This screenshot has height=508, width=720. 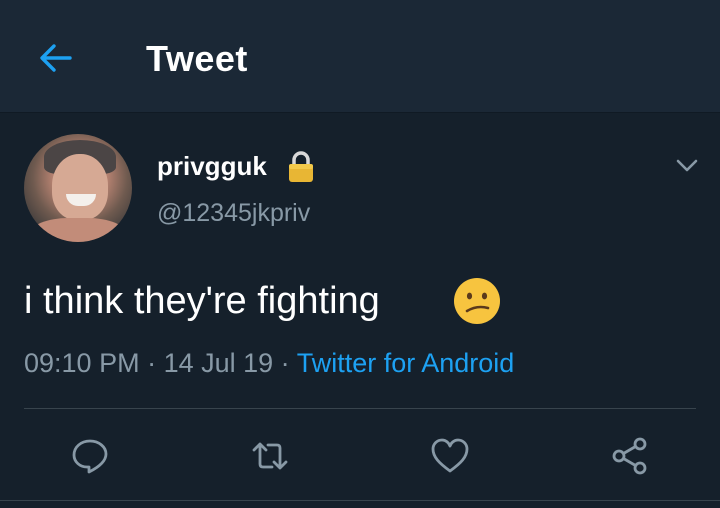 I want to click on tweet-source-link: Twitter for Android, so click(x=406, y=363).